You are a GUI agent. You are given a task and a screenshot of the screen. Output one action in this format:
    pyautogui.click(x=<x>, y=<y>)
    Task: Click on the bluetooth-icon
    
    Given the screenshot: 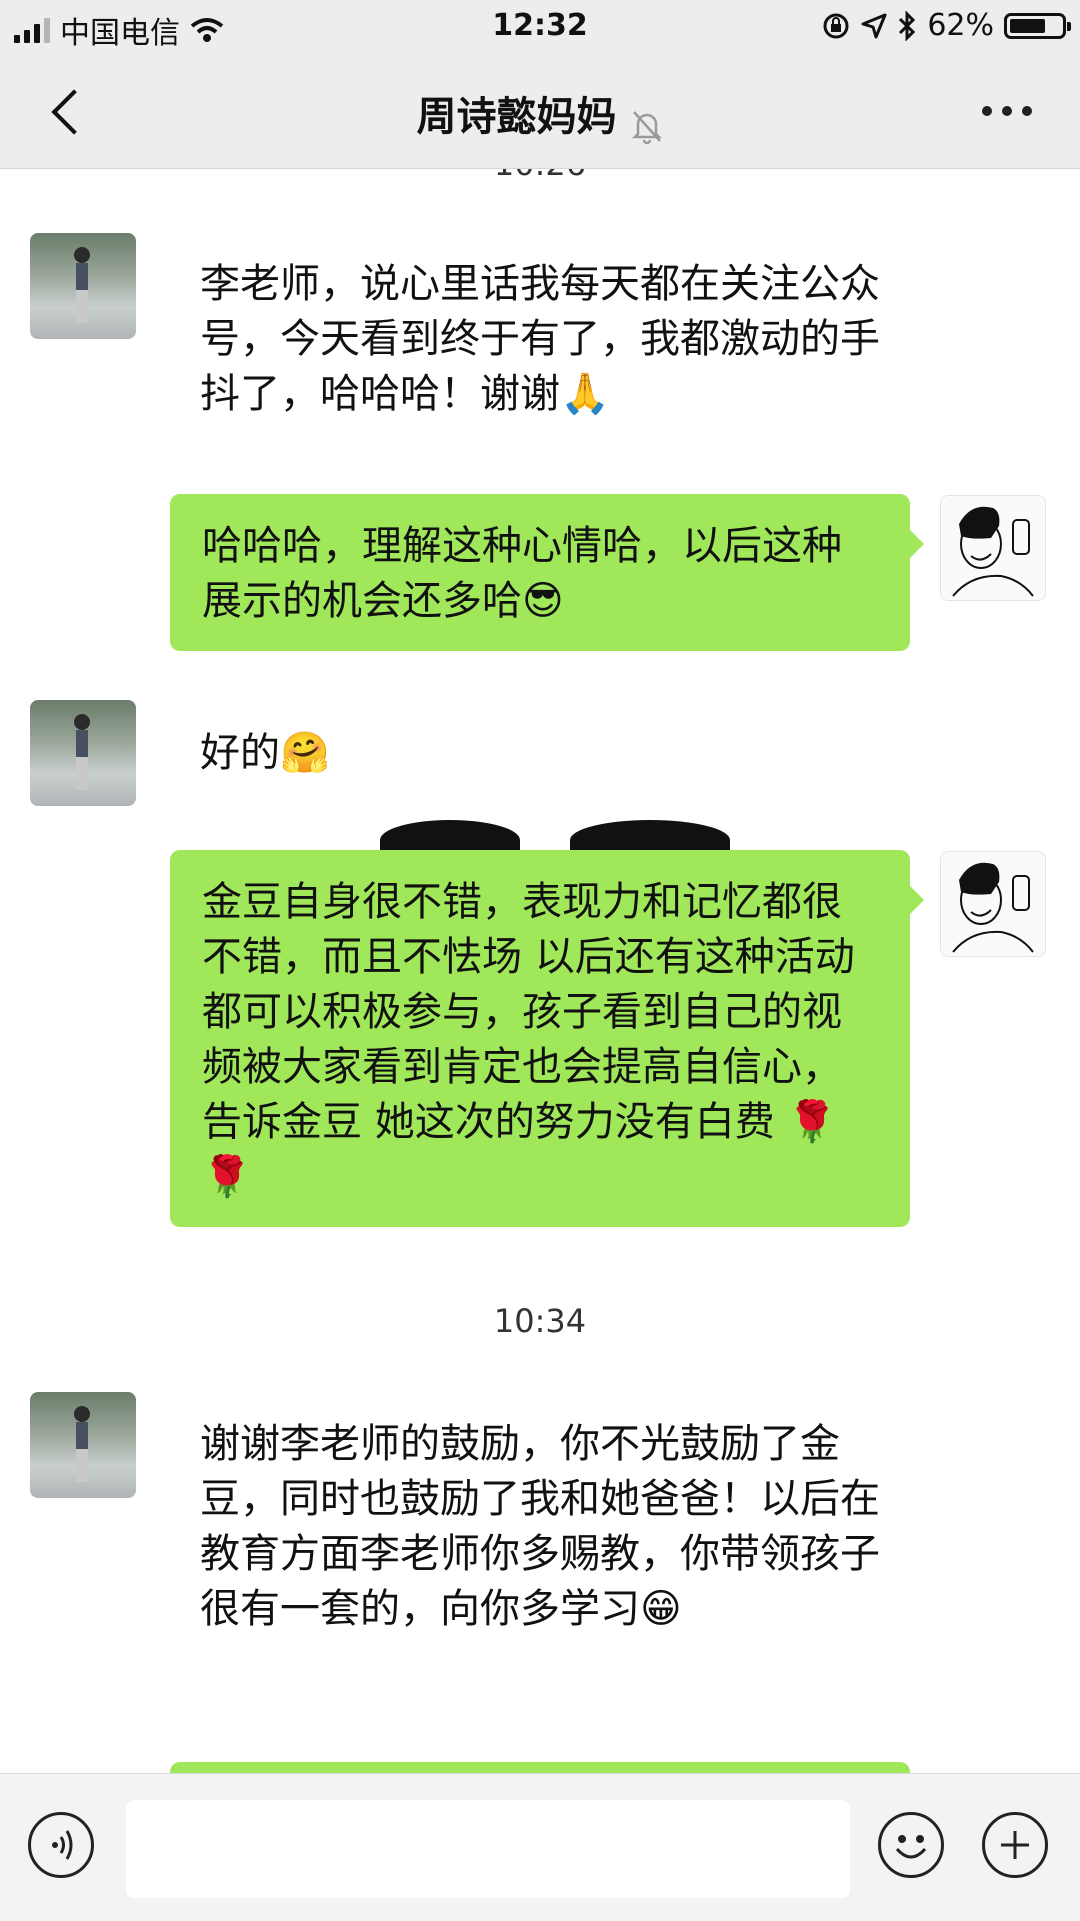 What is the action you would take?
    pyautogui.click(x=907, y=25)
    